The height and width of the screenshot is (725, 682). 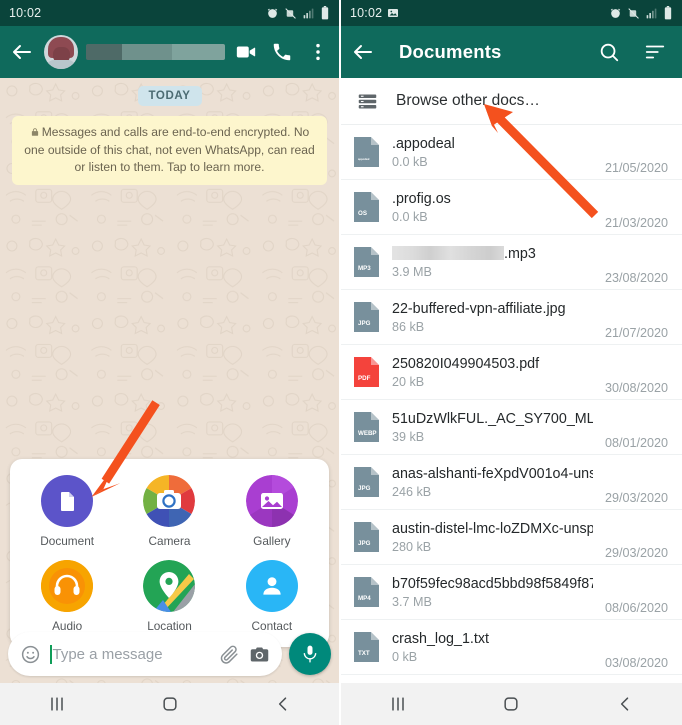 I want to click on file-meta: .mp3 3.9 MB, so click(x=492, y=262).